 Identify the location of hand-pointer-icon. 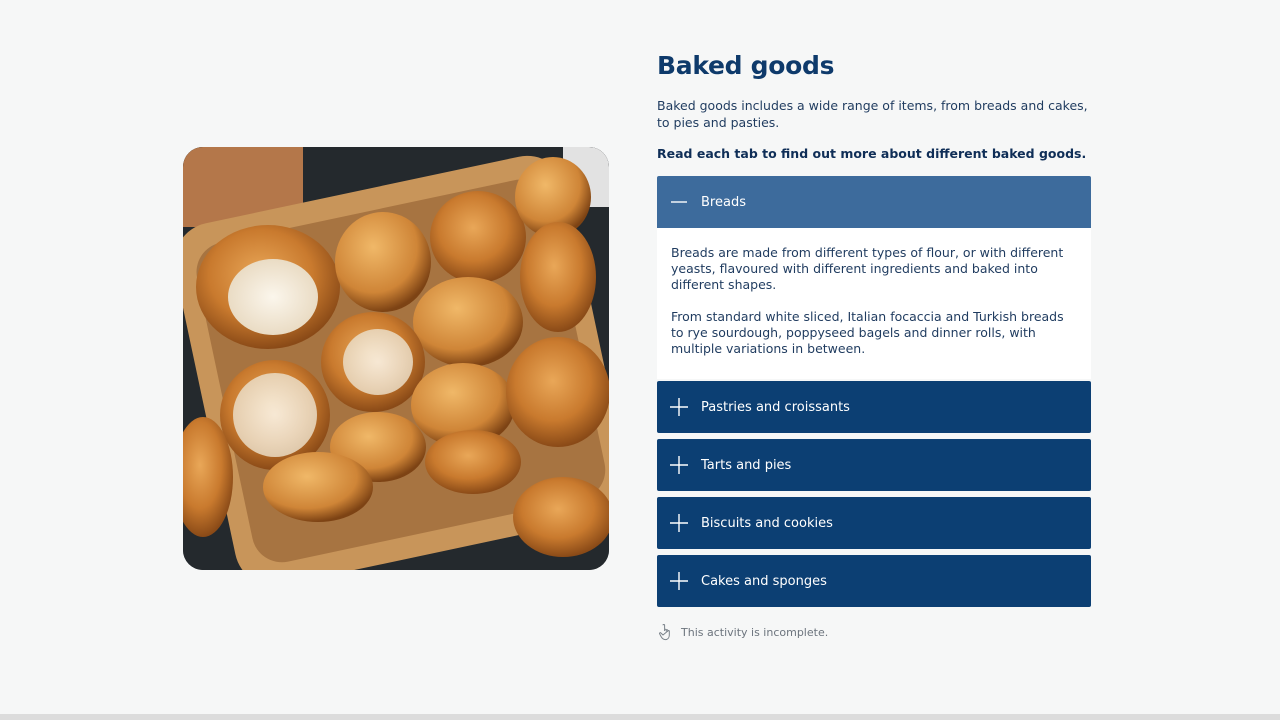
(664, 632).